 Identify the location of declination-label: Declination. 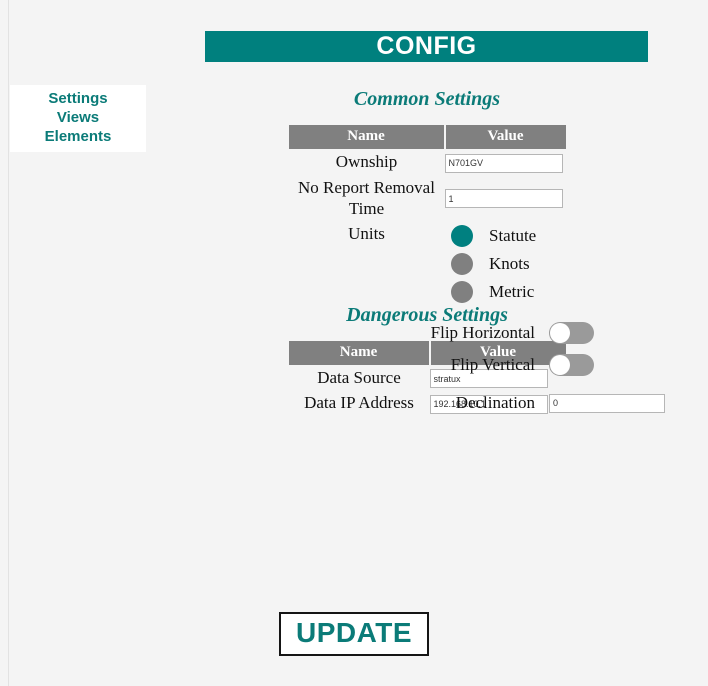
(495, 402).